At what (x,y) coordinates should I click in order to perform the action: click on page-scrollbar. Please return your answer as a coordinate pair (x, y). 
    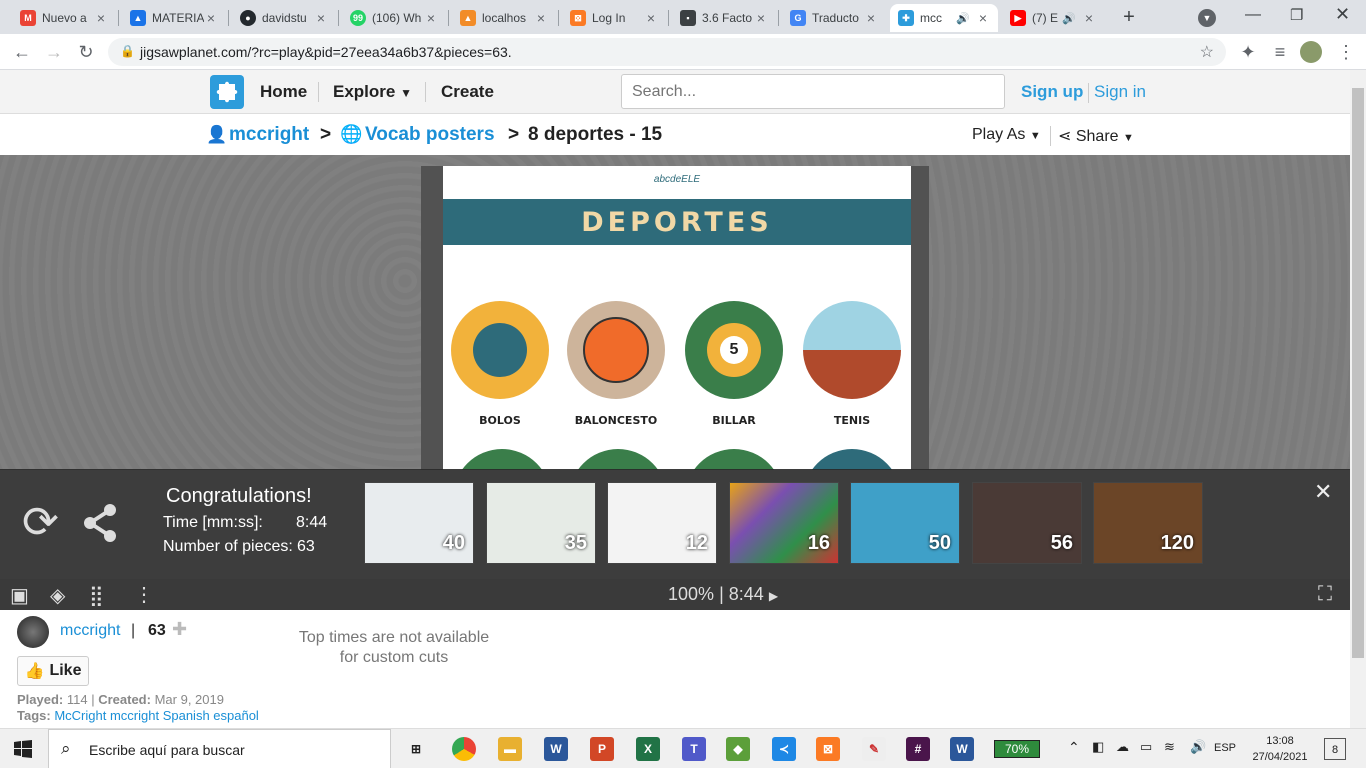
    Looking at the image, I should click on (1358, 399).